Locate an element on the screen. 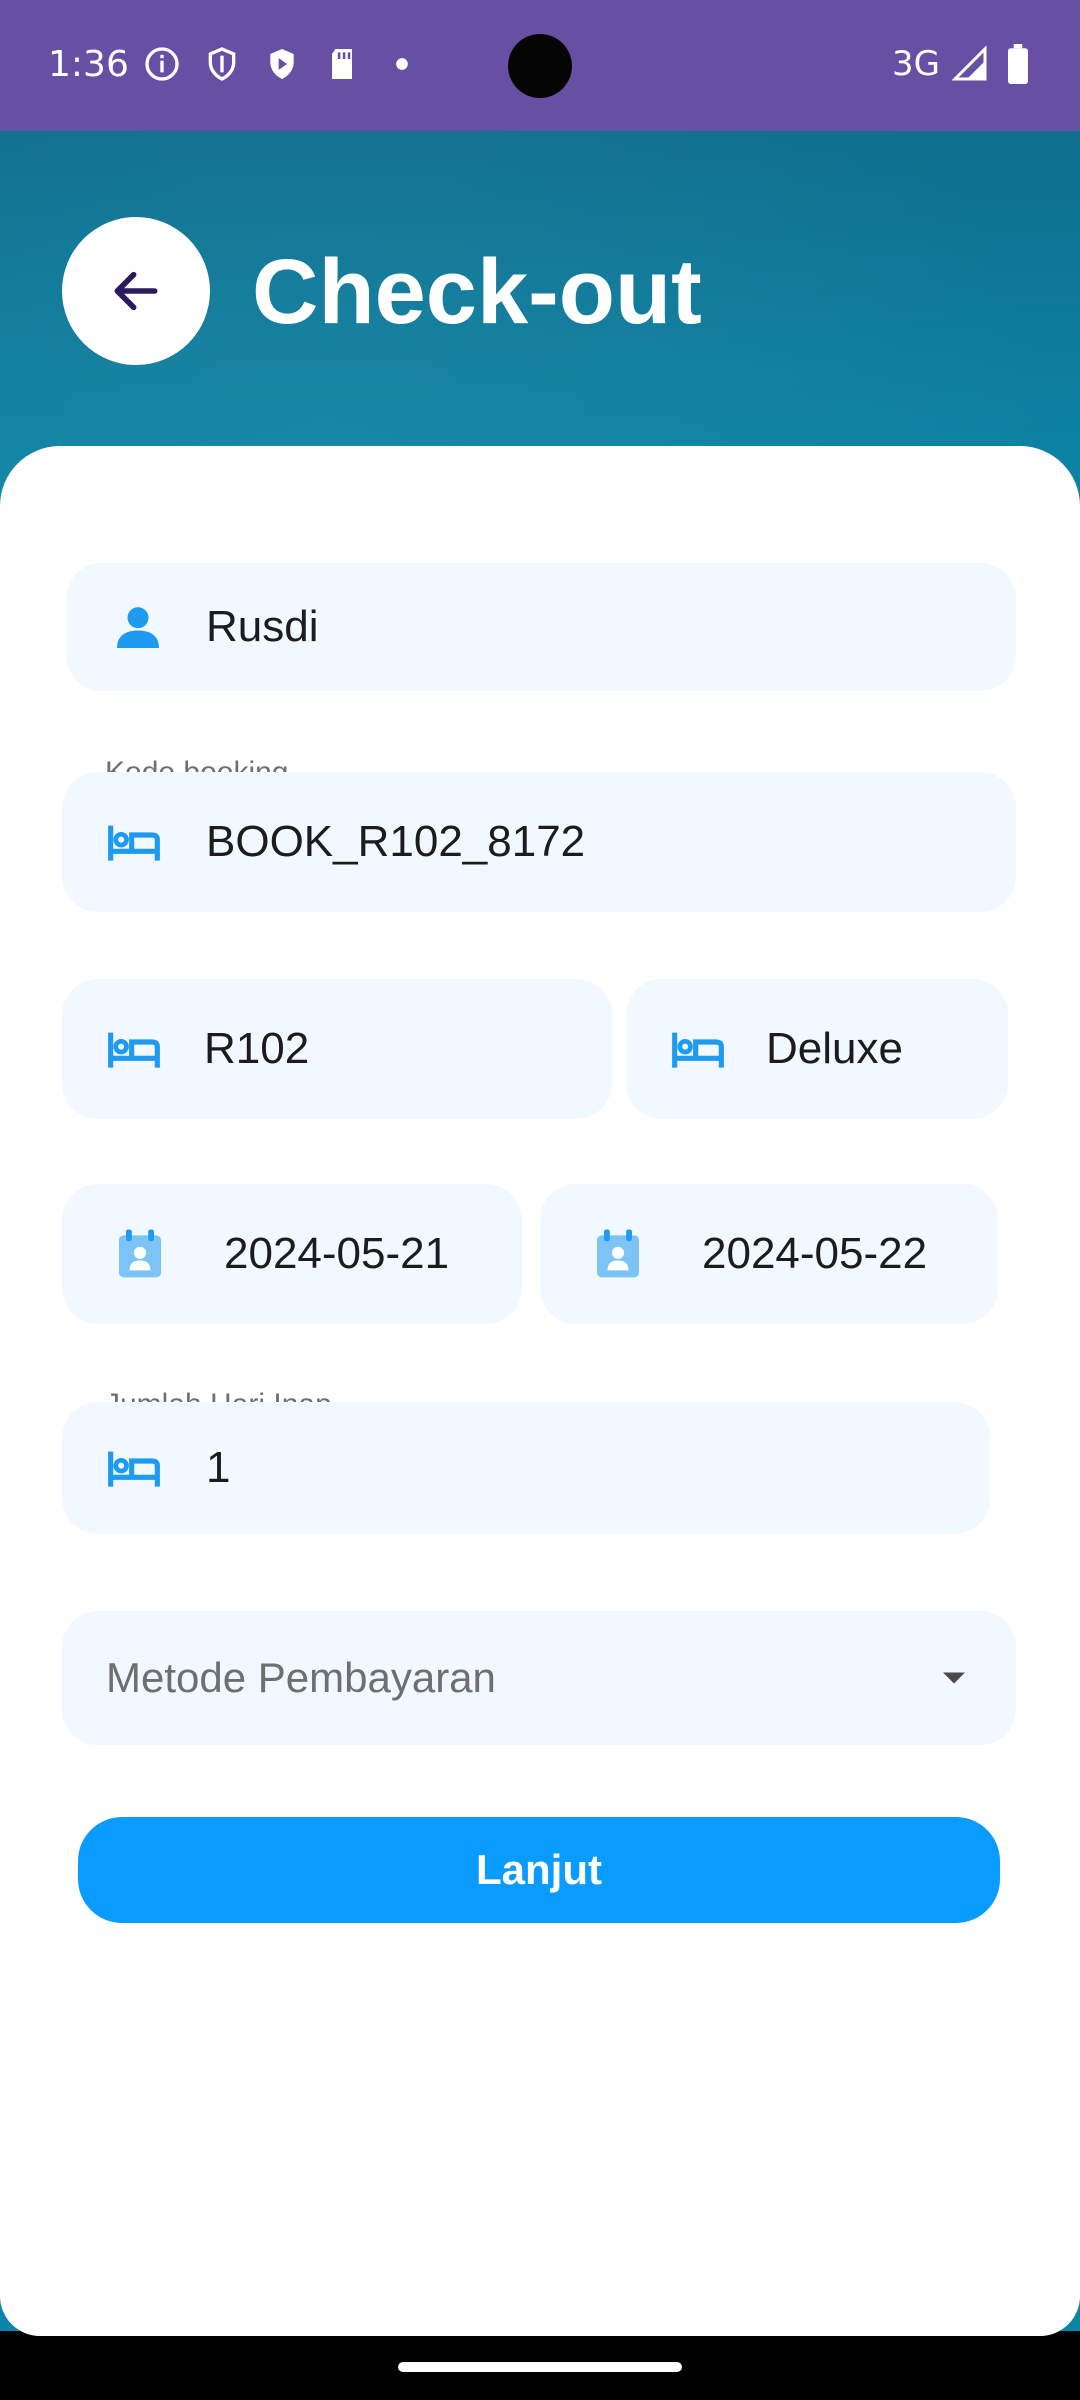 This screenshot has width=1080, height=2400. nights-value: 1 is located at coordinates (218, 1467).